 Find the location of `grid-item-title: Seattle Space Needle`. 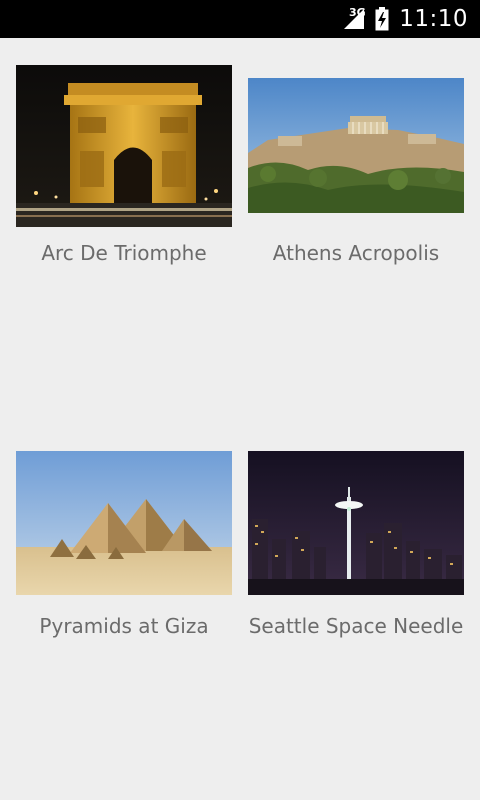

grid-item-title: Seattle Space Needle is located at coordinates (356, 626).